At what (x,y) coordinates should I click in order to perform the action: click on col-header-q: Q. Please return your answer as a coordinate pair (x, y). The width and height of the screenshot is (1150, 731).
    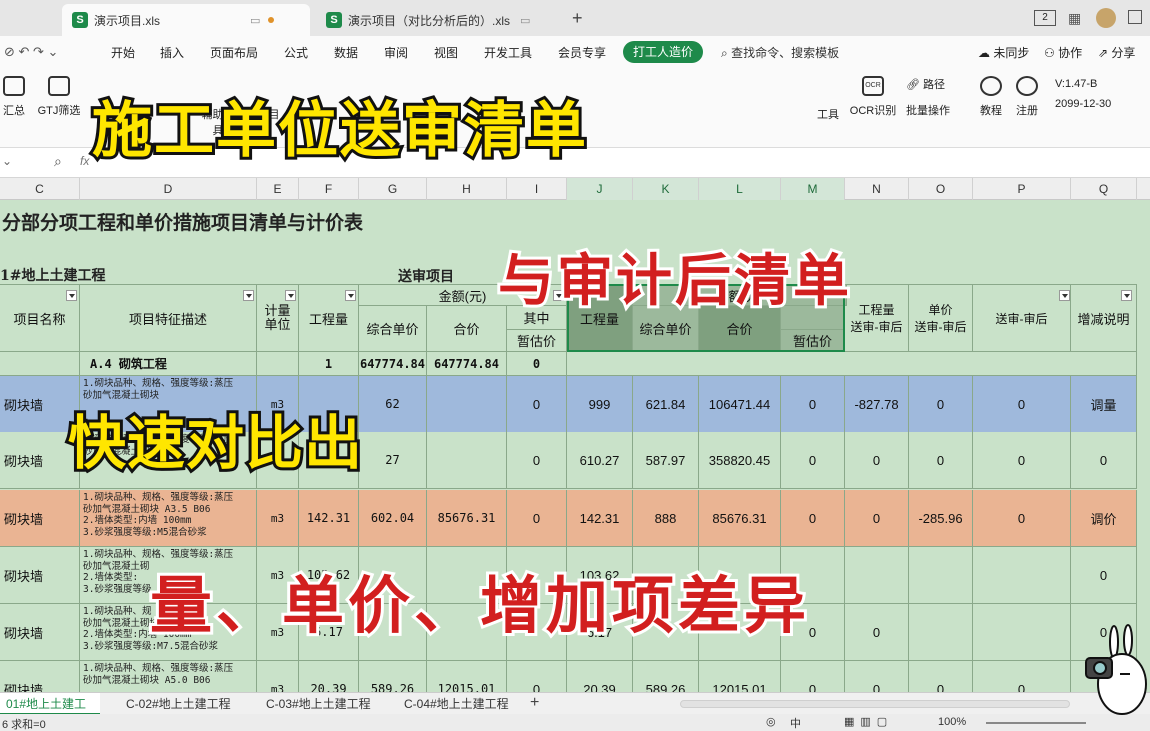
    Looking at the image, I should click on (1104, 189).